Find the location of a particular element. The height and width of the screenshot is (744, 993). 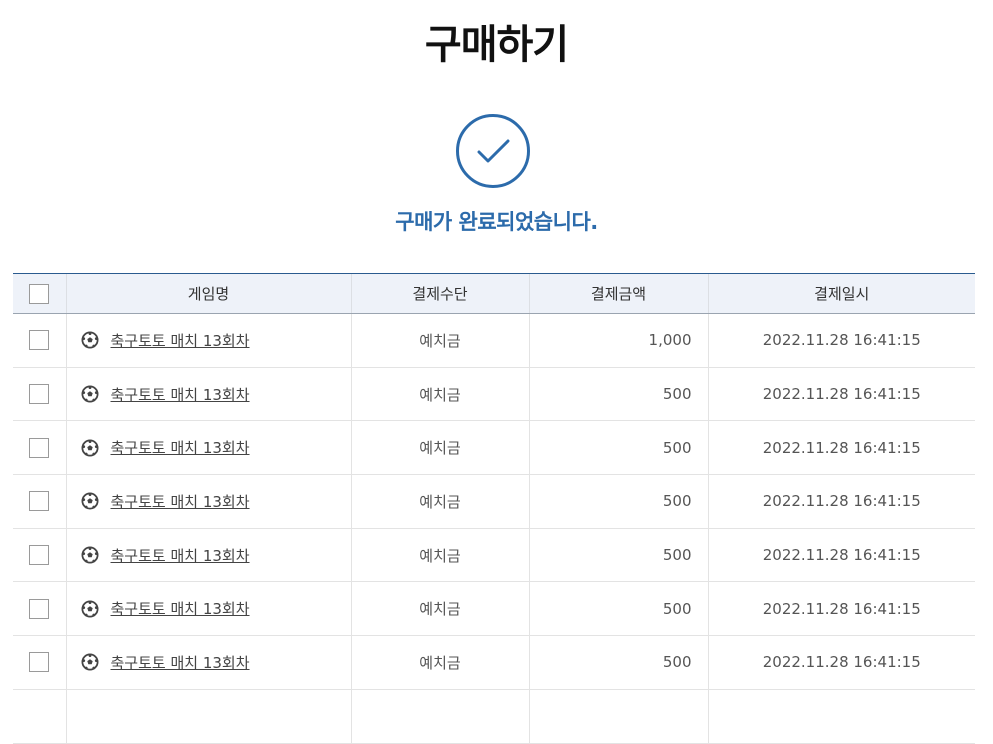

table-row is located at coordinates (494, 716).